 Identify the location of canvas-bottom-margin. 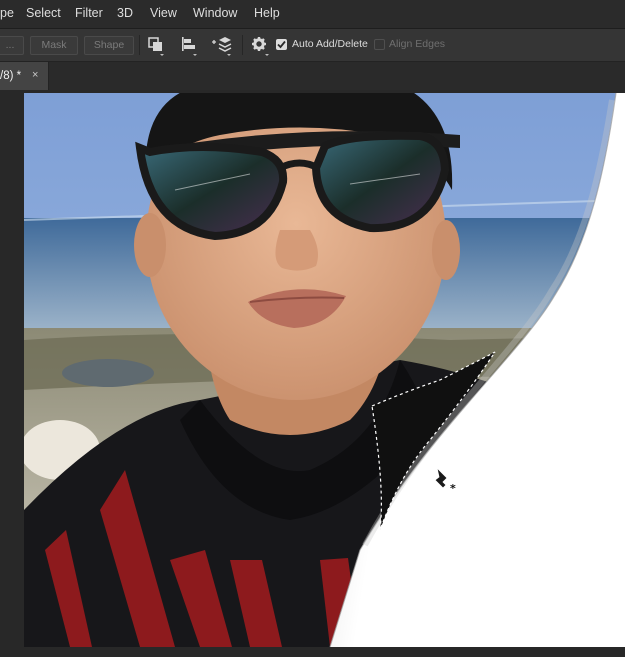
(312, 652).